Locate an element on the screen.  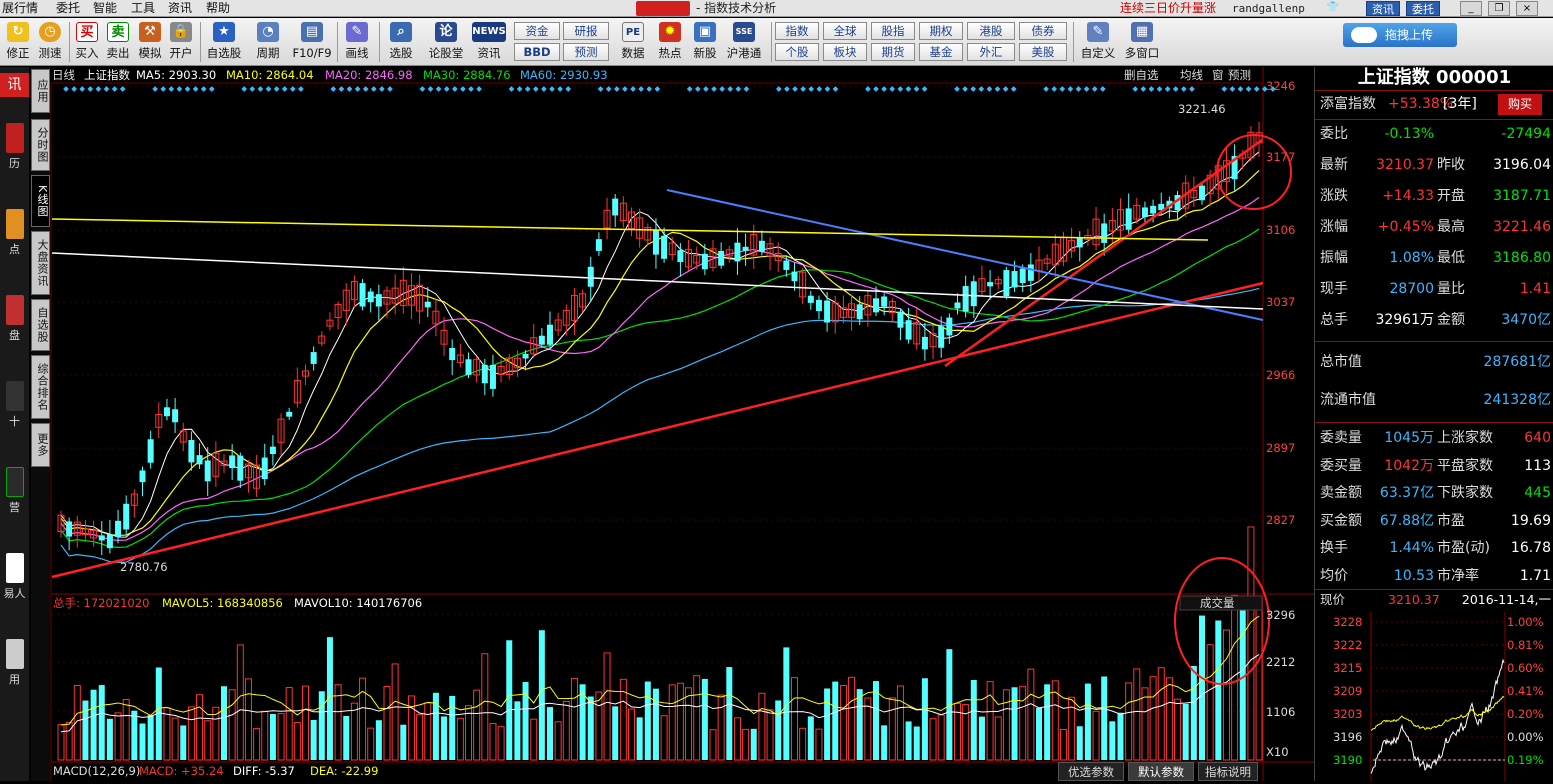
quote-value: 1045万 is located at coordinates (1409, 438).